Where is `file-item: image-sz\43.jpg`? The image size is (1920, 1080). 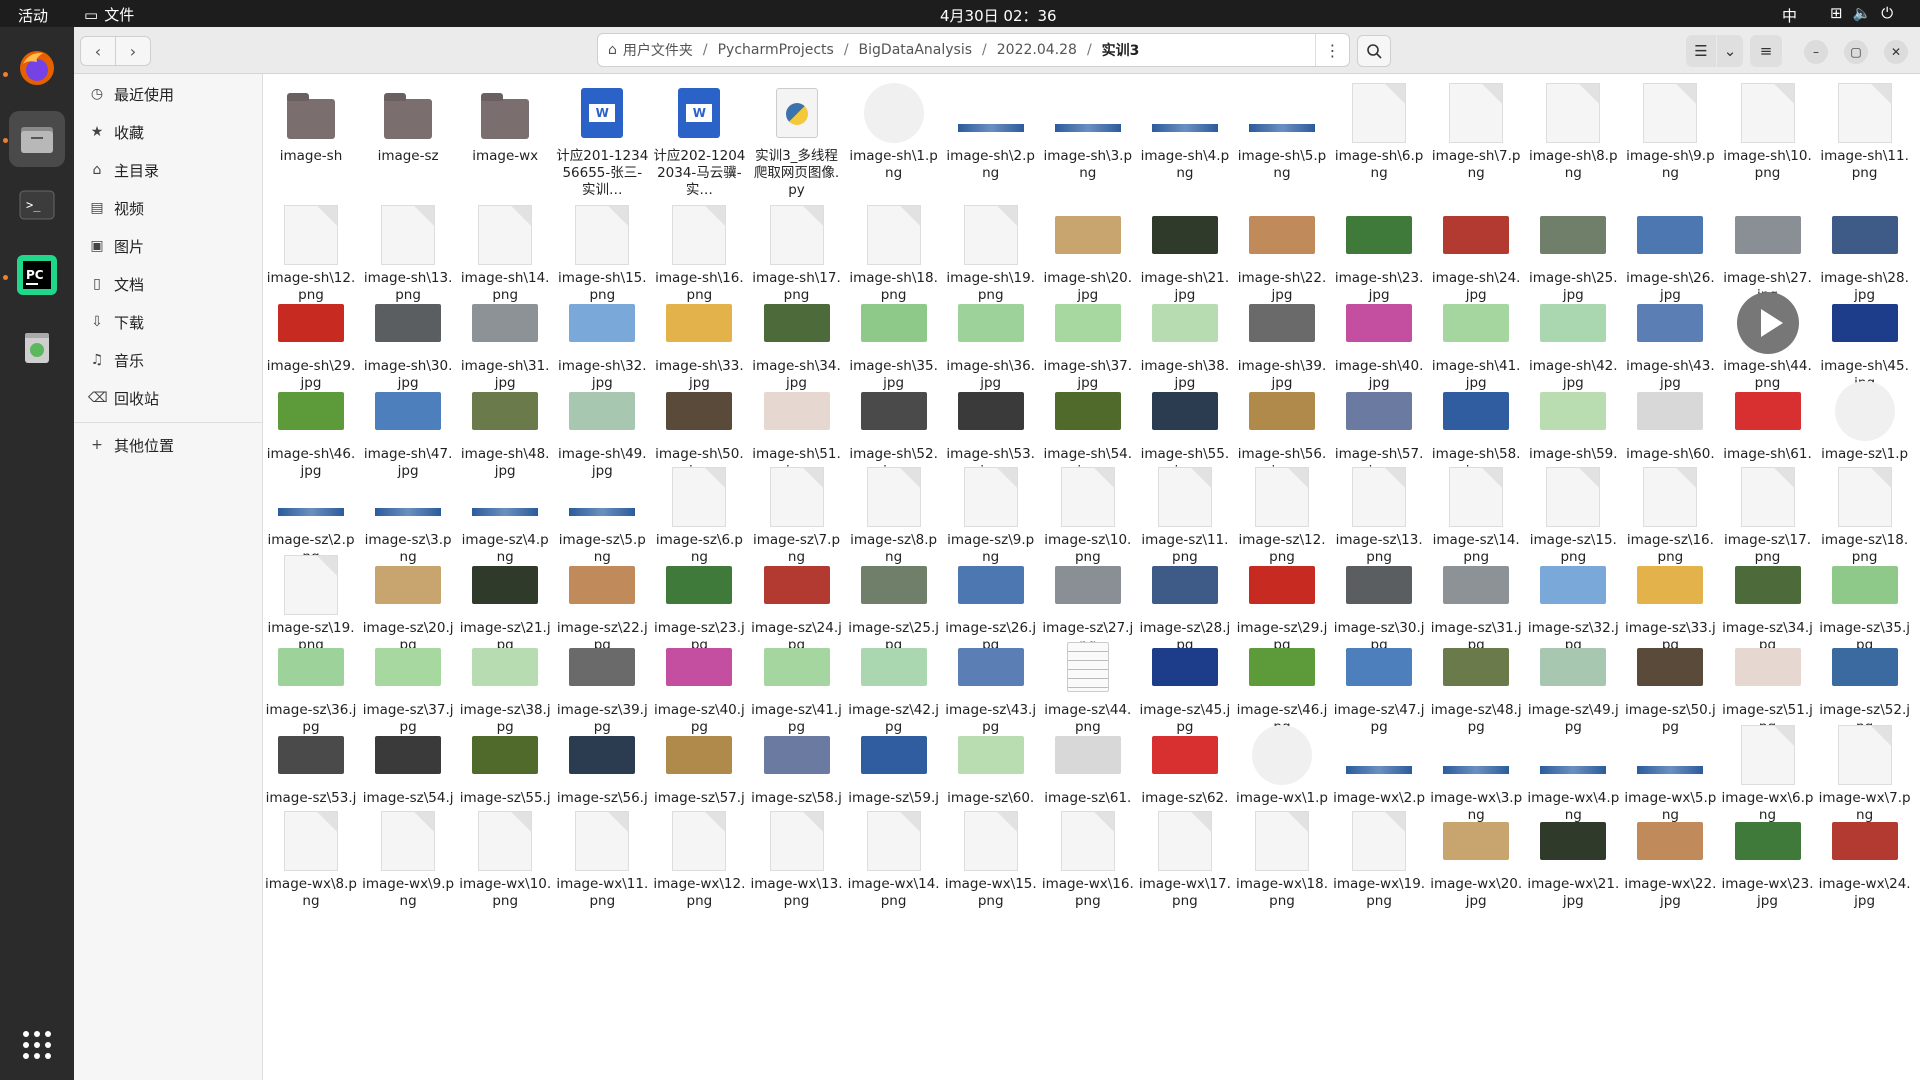 file-item: image-sz\43.jpg is located at coordinates (991, 685).